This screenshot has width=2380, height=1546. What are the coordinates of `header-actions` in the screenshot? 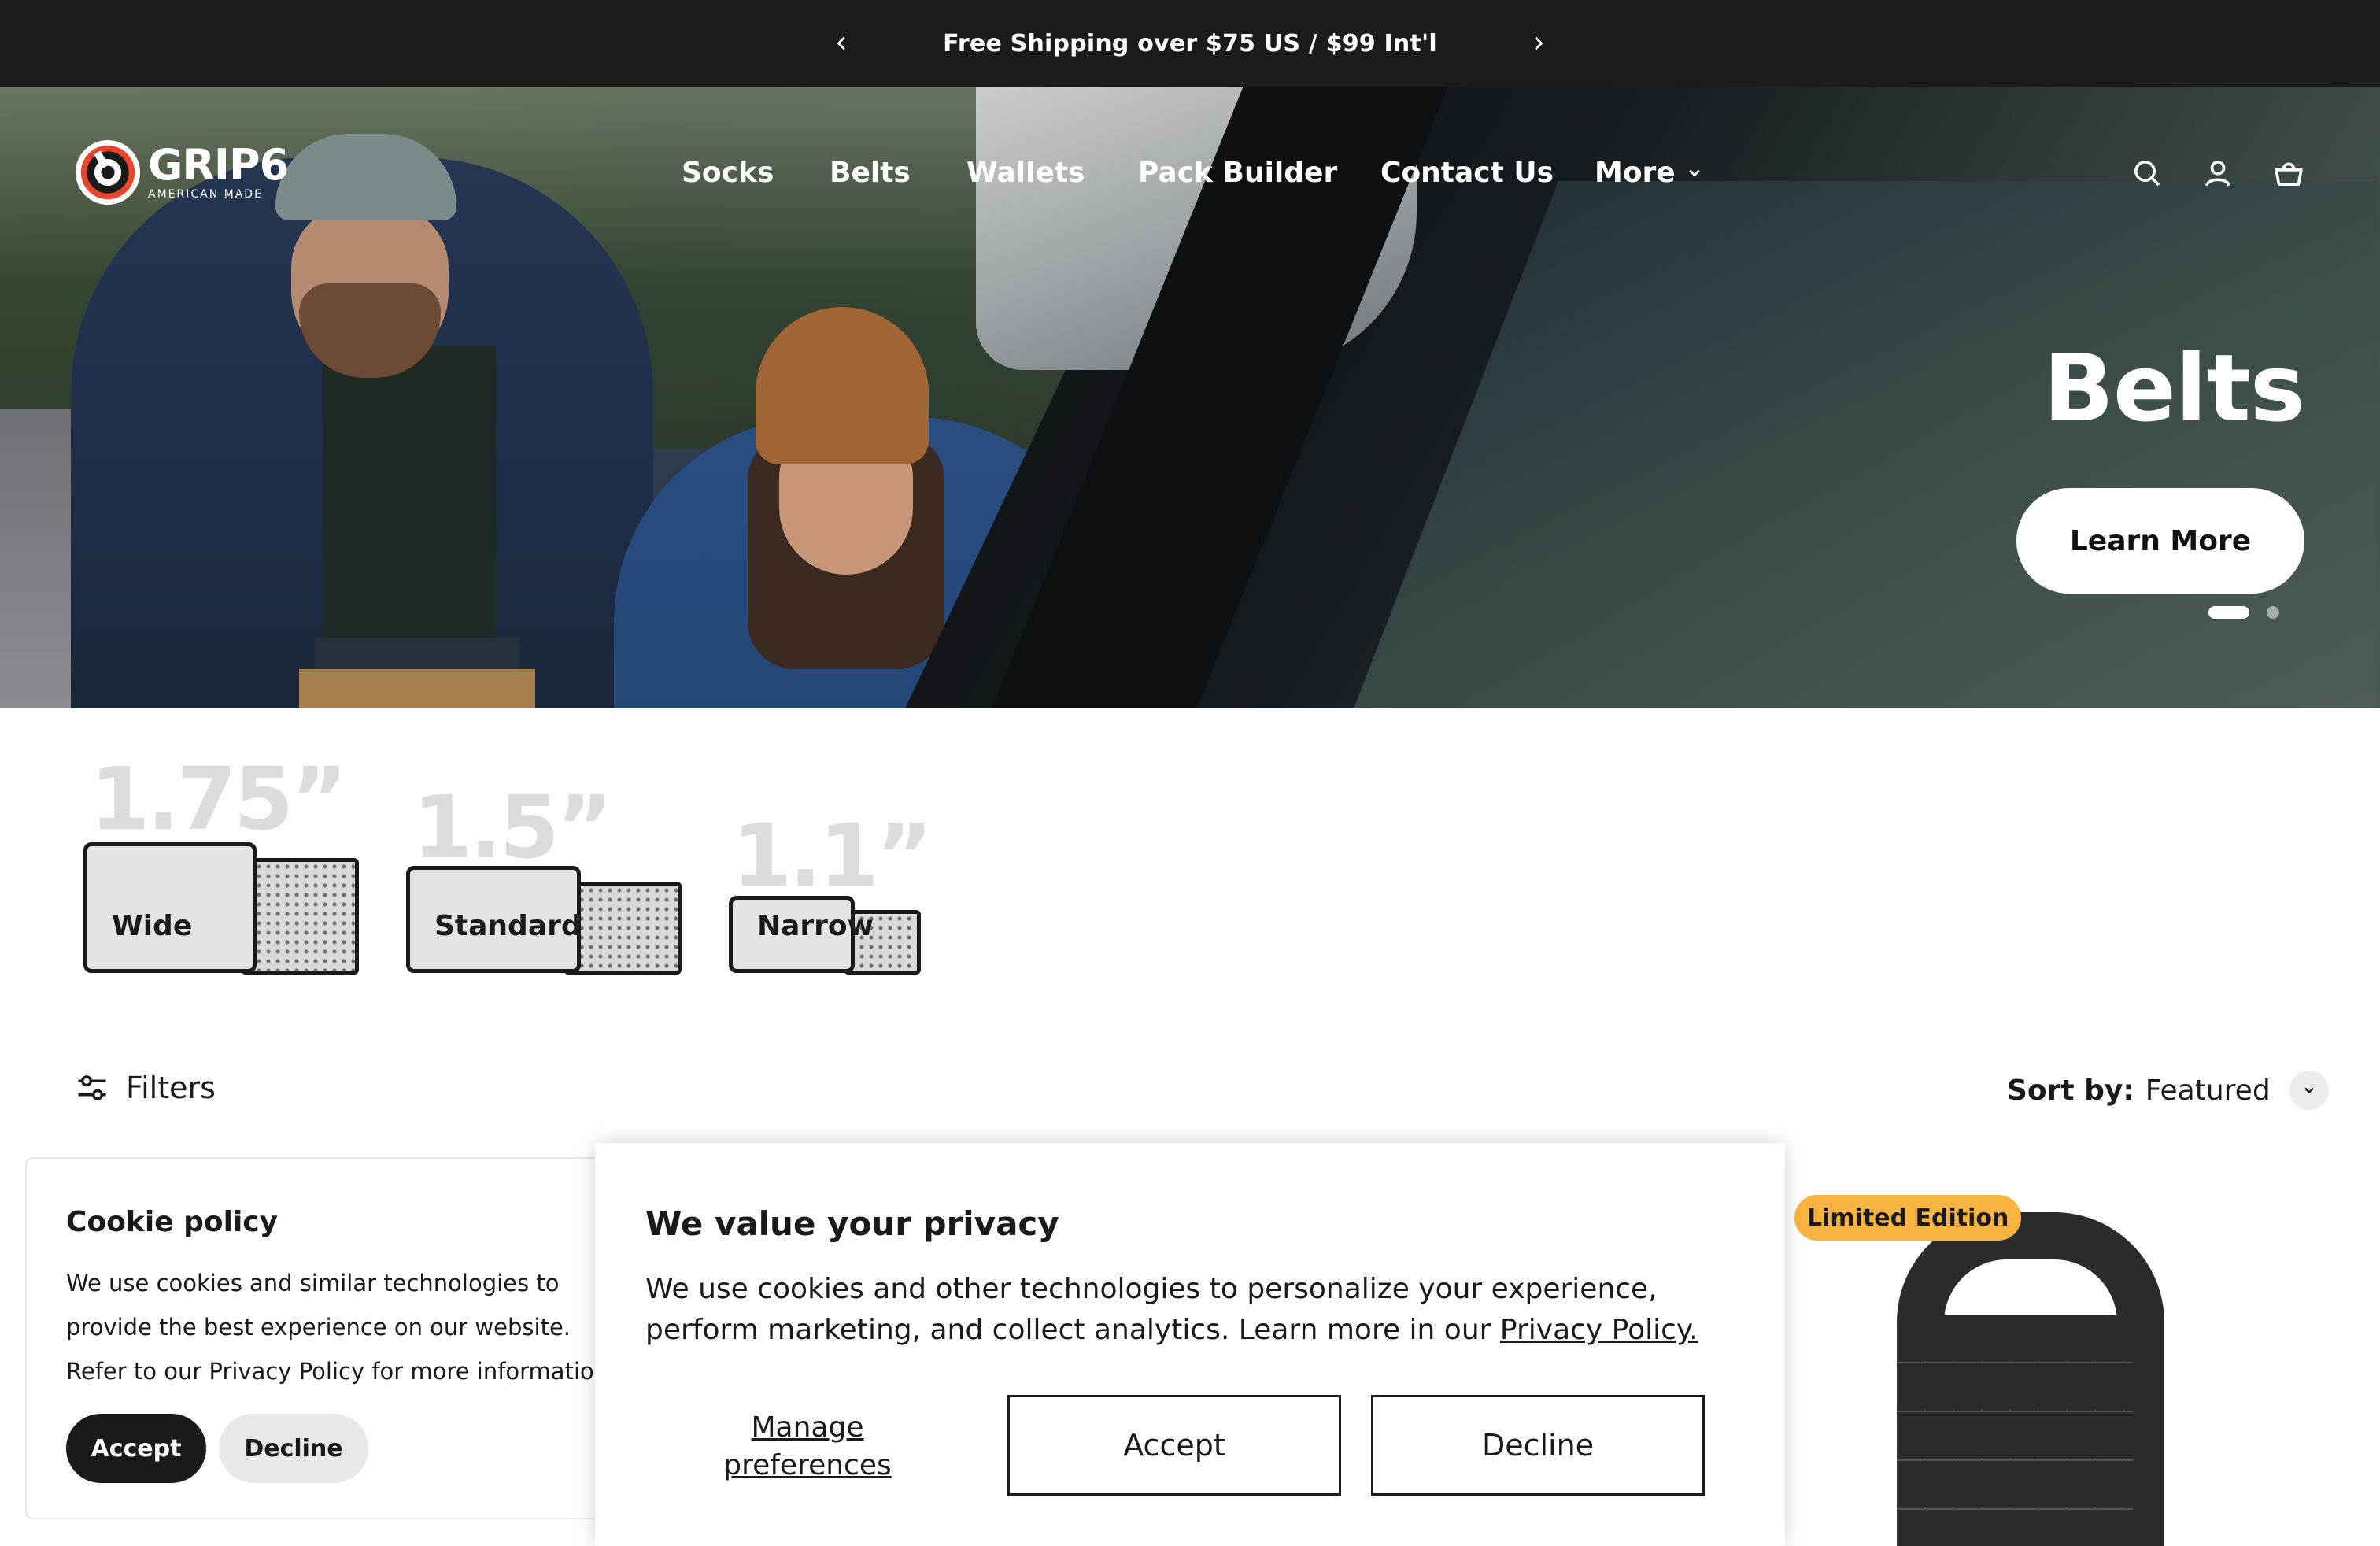 It's located at (2219, 173).